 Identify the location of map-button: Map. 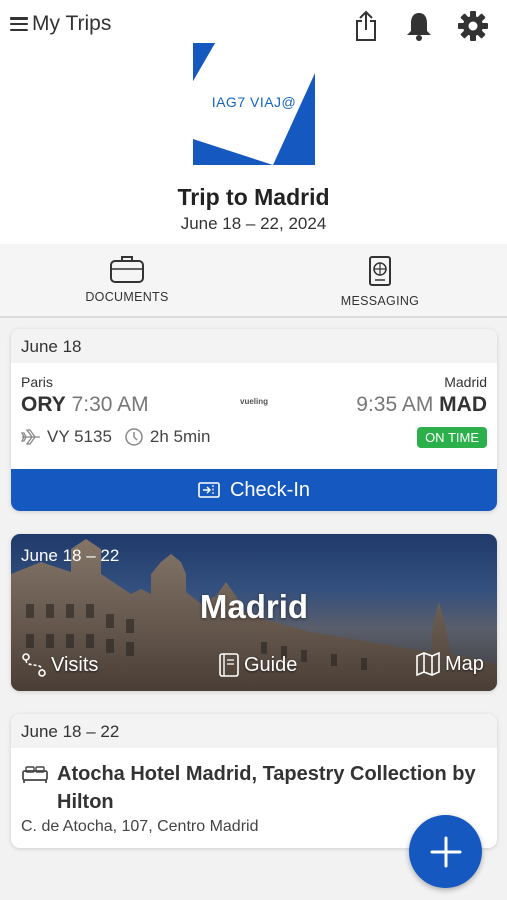
(449, 664).